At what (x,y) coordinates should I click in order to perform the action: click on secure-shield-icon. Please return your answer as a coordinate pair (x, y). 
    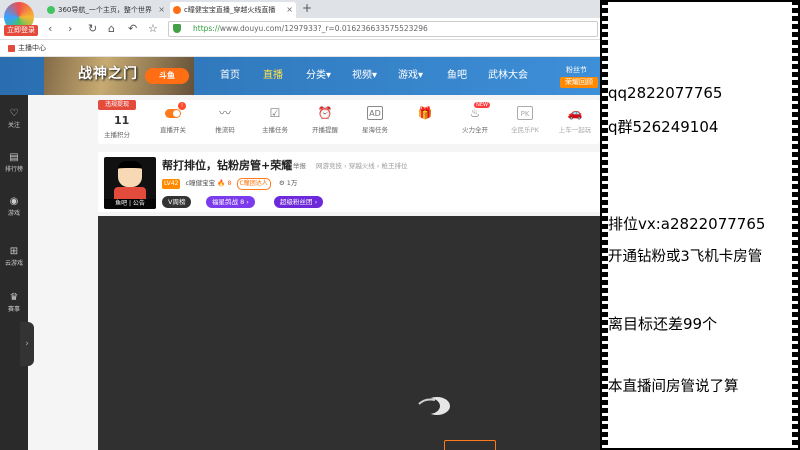
    Looking at the image, I should click on (177, 28).